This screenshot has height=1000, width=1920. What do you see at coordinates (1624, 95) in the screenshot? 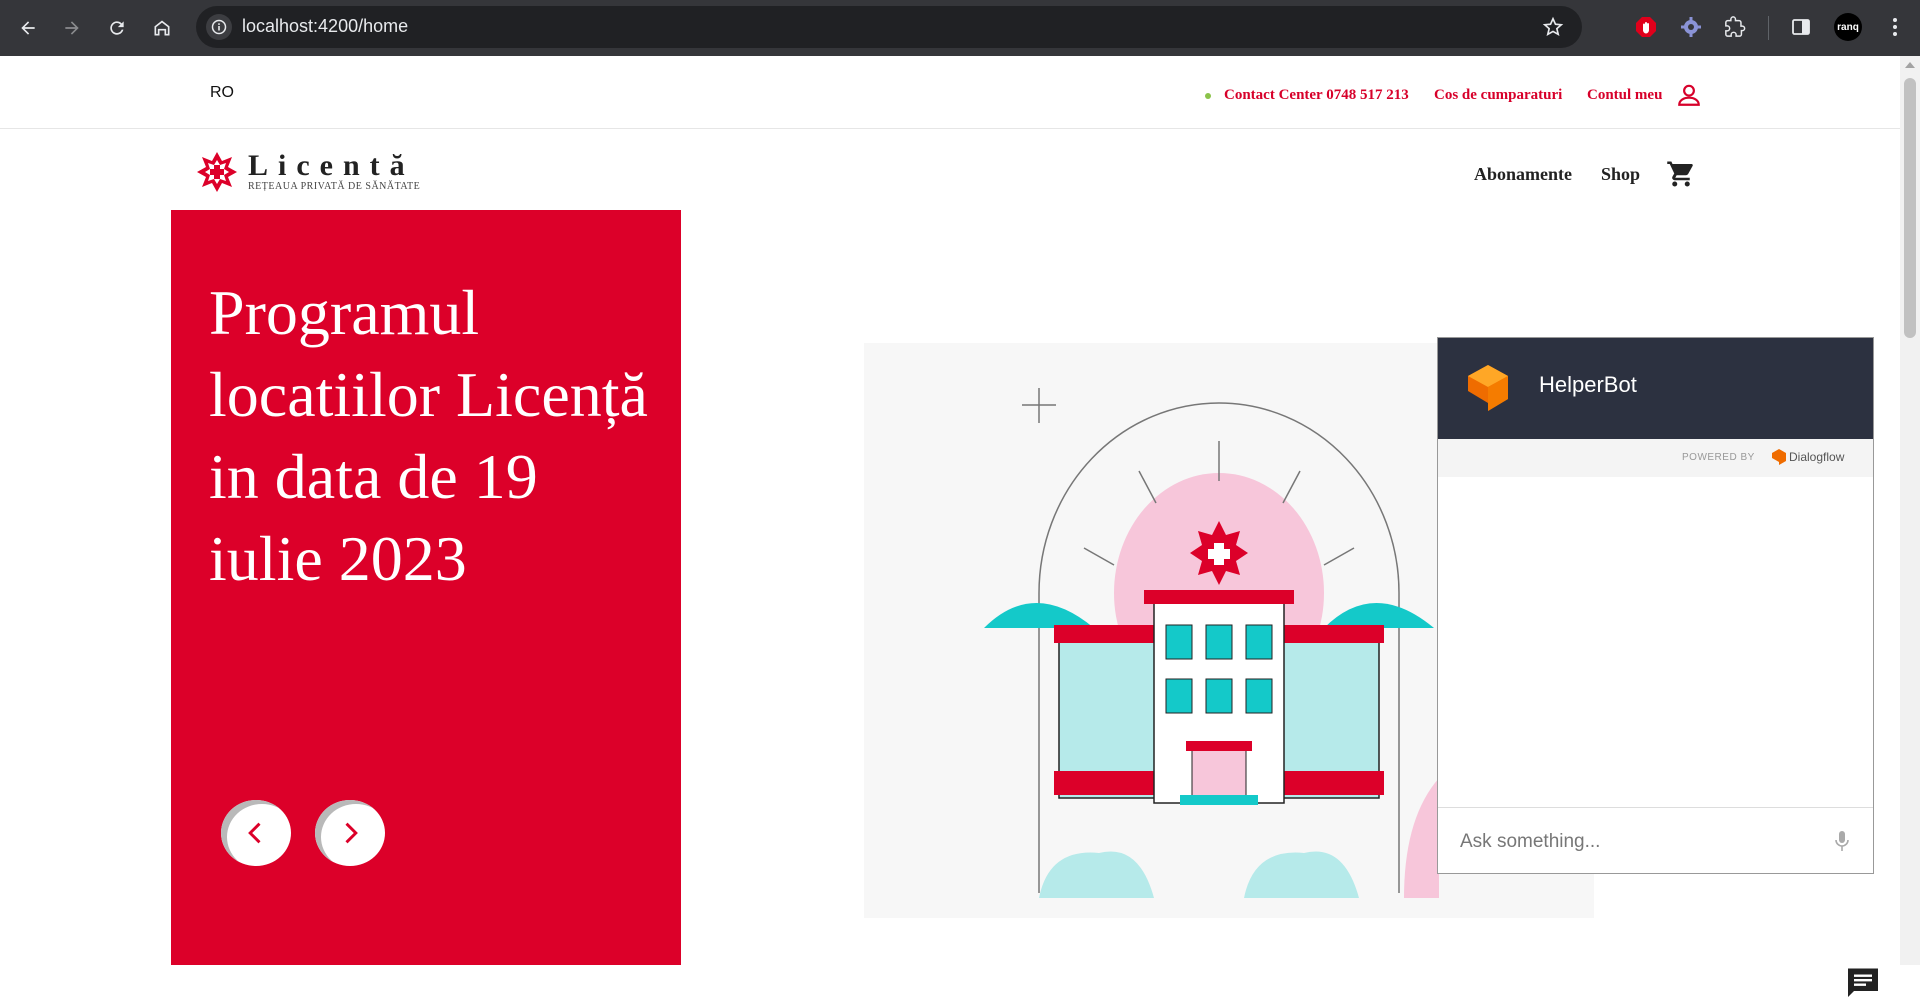
I see `account-link: Contul meu` at bounding box center [1624, 95].